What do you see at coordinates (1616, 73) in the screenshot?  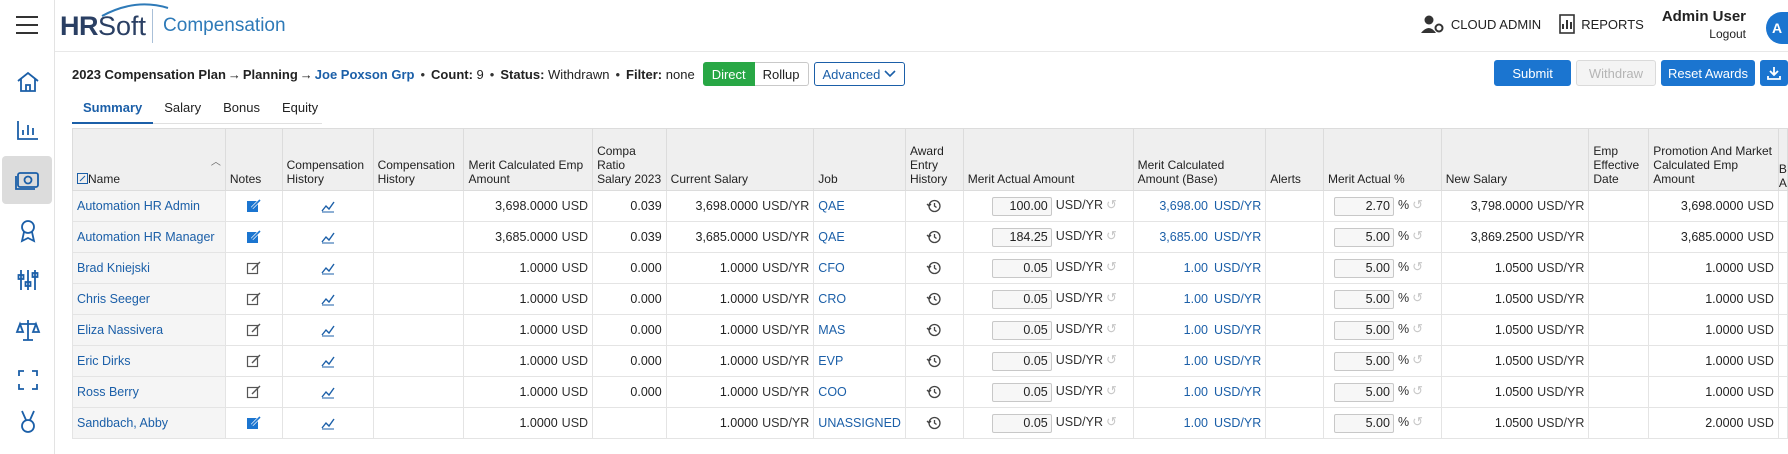 I see `withdraw-button: Withdraw` at bounding box center [1616, 73].